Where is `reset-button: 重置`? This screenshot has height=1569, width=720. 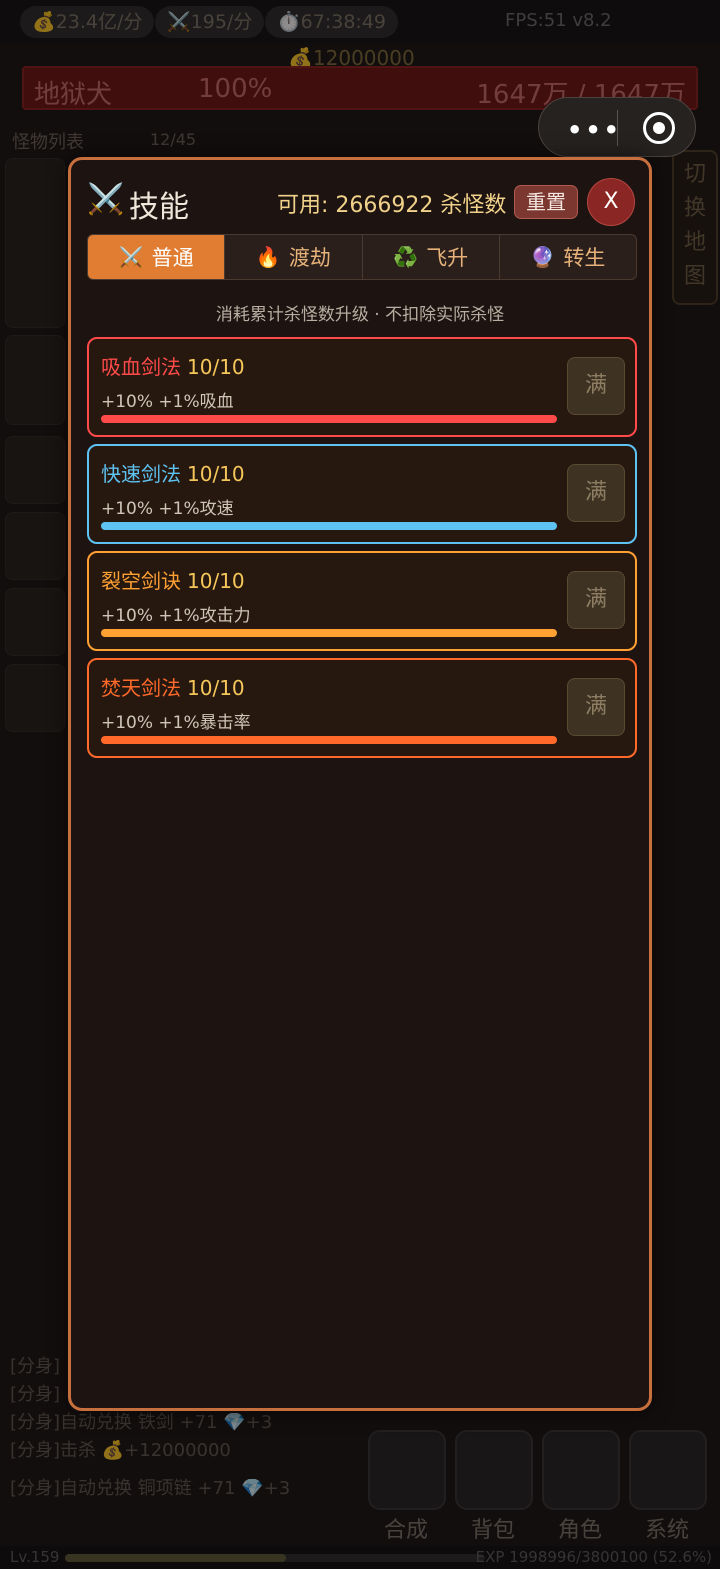 reset-button: 重置 is located at coordinates (546, 202).